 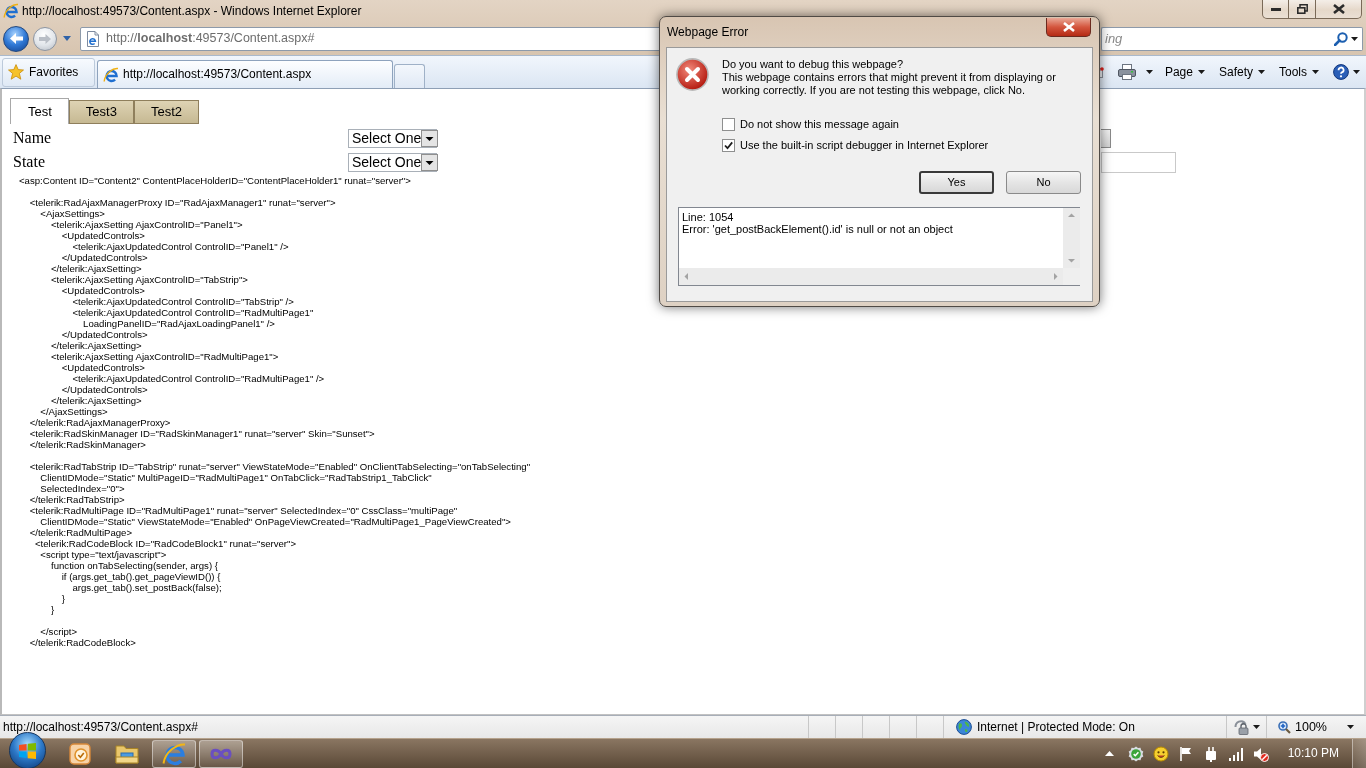 What do you see at coordinates (180, 246) in the screenshot?
I see `code-line: <telerik:AjaxUpdatedControl ControlID="Panel1" />` at bounding box center [180, 246].